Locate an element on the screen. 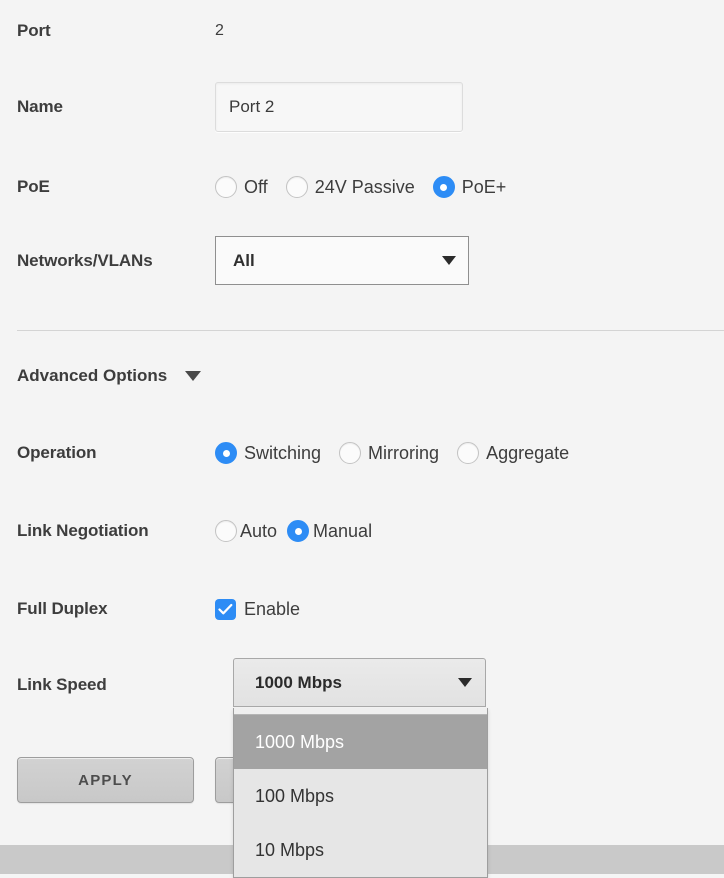  label-full-duplex: Full Duplex is located at coordinates (62, 608).